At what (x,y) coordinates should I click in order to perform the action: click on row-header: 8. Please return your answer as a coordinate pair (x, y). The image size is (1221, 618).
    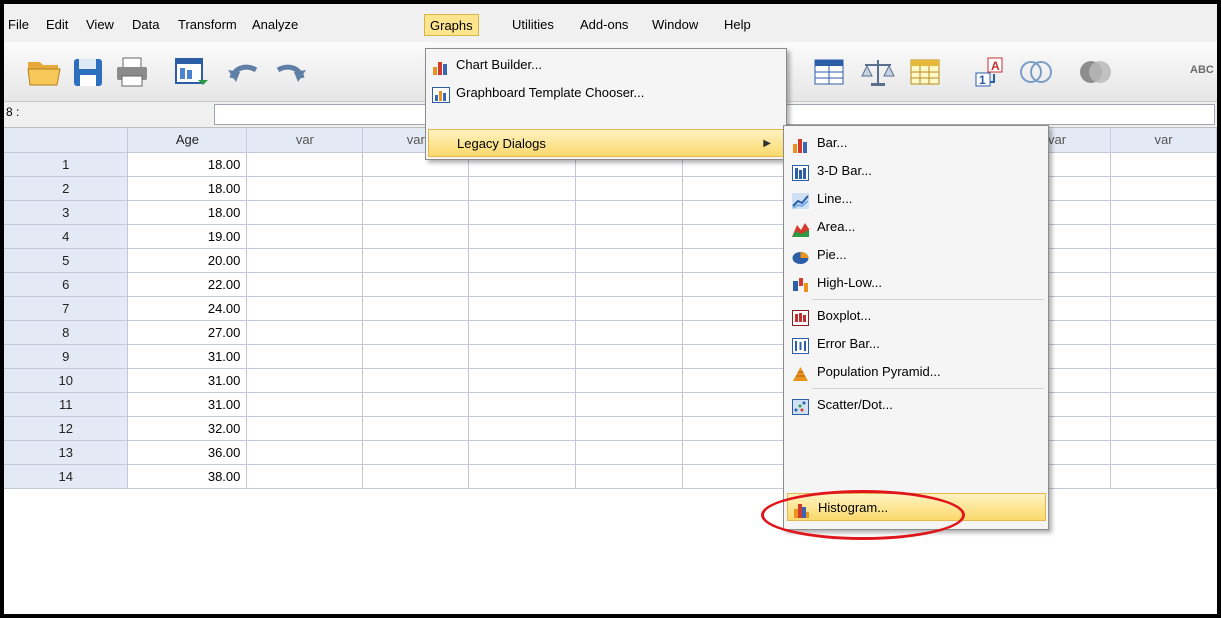
    Looking at the image, I should click on (66, 332).